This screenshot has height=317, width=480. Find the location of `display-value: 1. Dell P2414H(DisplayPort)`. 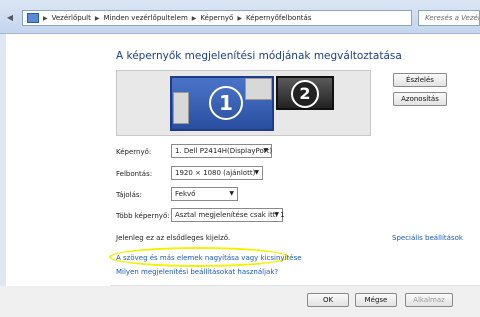

display-value: 1. Dell P2414H(DisplayPort) is located at coordinates (224, 151).